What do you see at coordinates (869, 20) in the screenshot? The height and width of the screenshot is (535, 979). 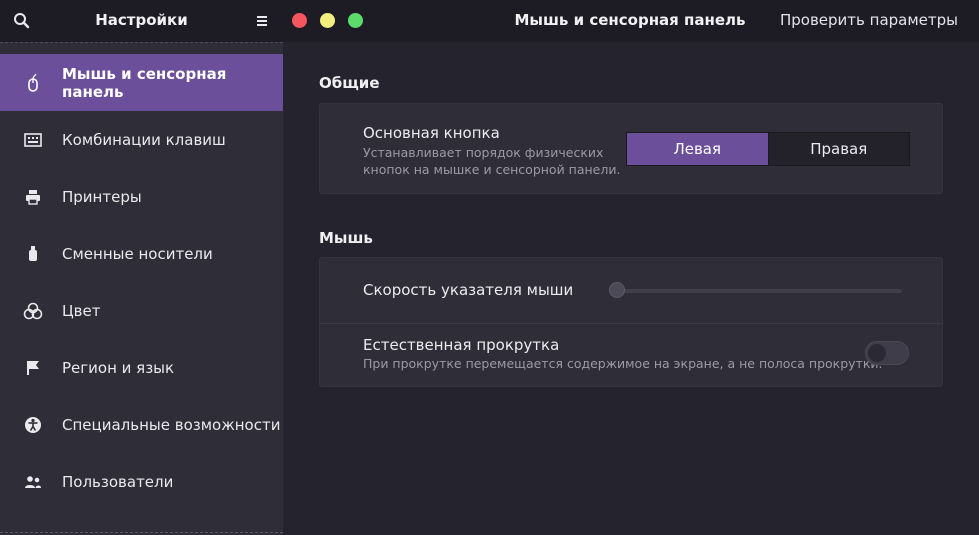 I see `check-settings-link: Проверить параметры` at bounding box center [869, 20].